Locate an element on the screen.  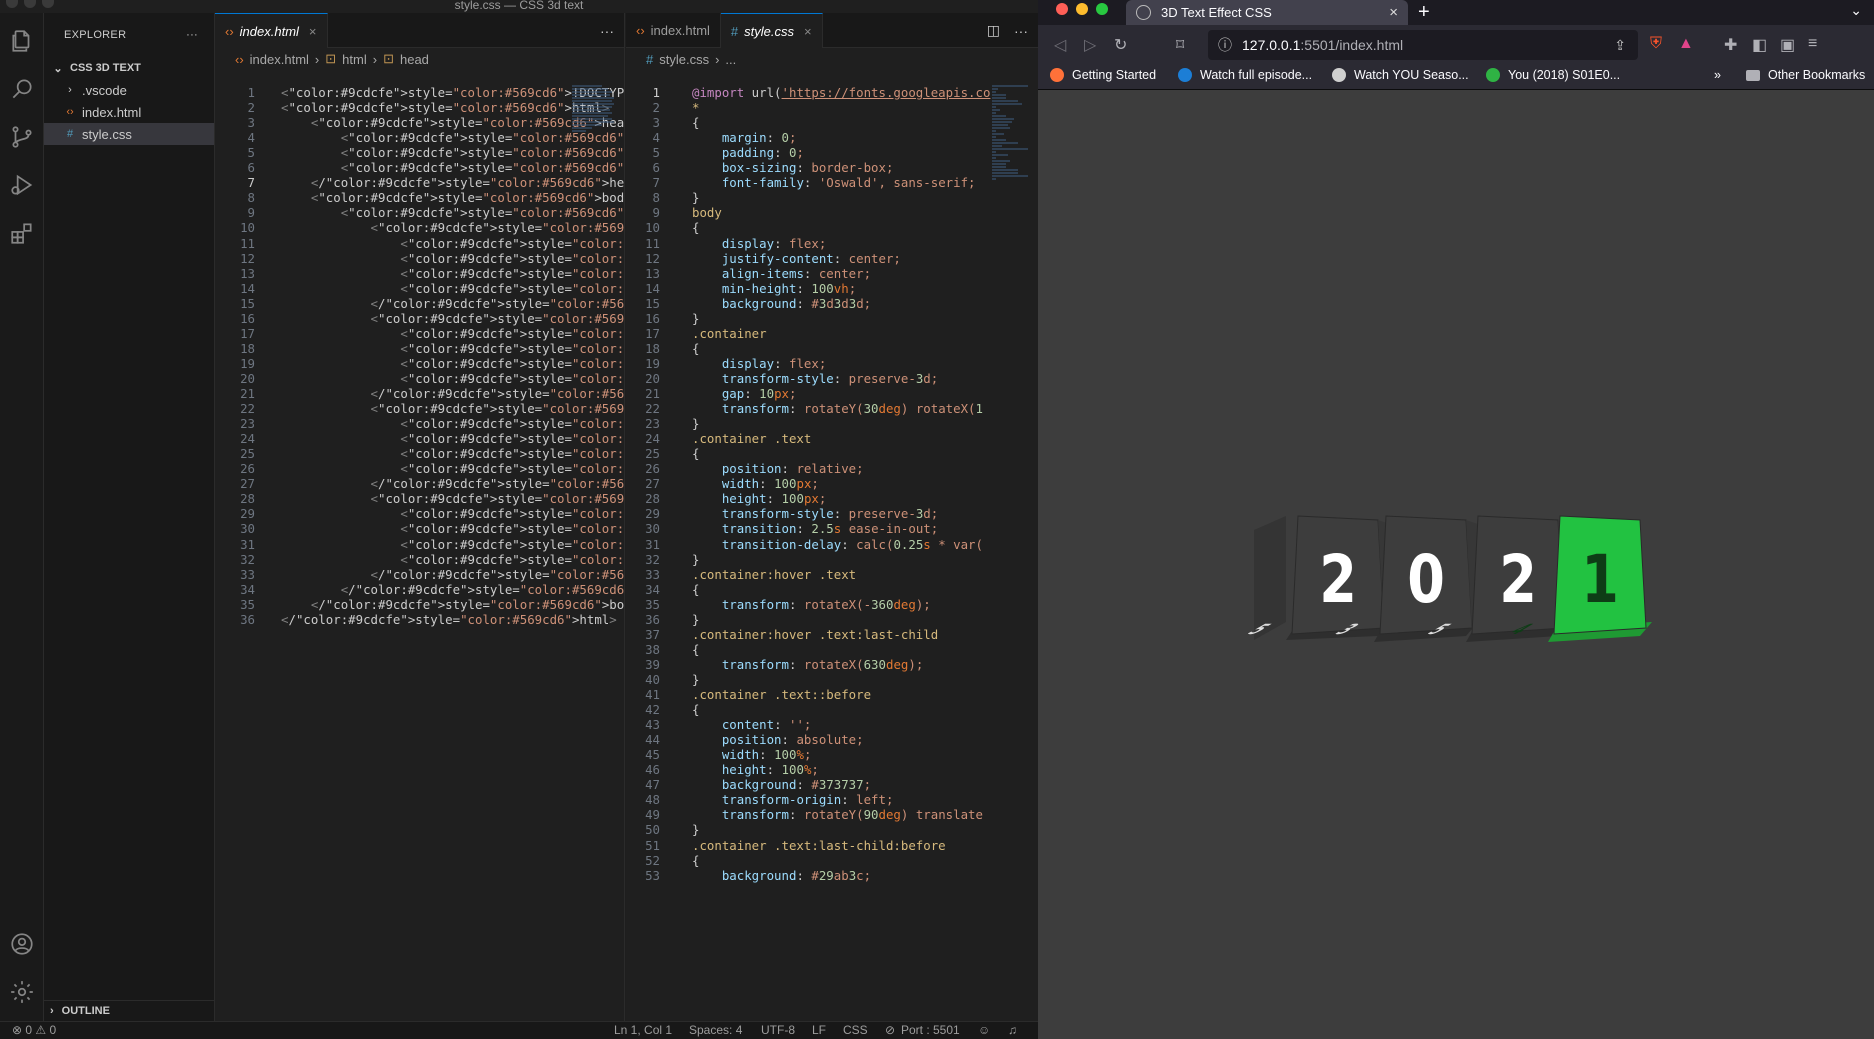
tree-item-label: index.html is located at coordinates (112, 112).